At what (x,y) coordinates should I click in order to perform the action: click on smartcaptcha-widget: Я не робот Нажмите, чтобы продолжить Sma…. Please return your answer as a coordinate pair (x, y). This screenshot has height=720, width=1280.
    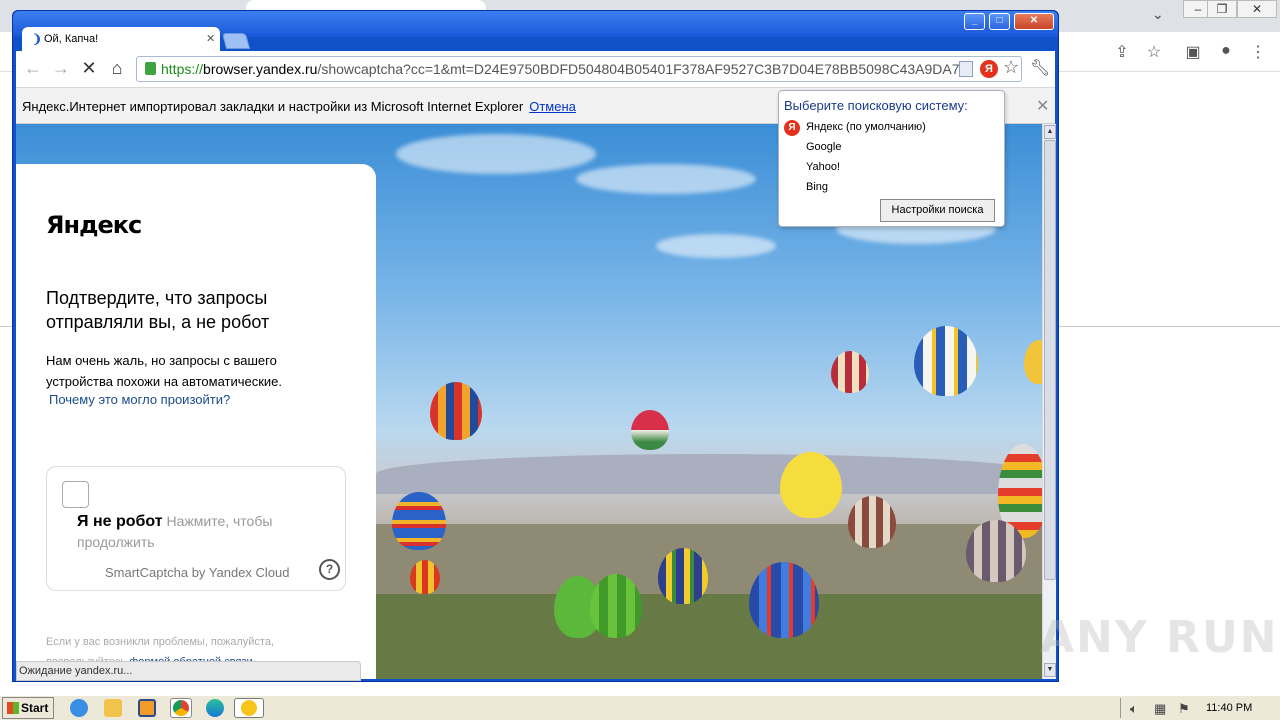
    Looking at the image, I should click on (196, 528).